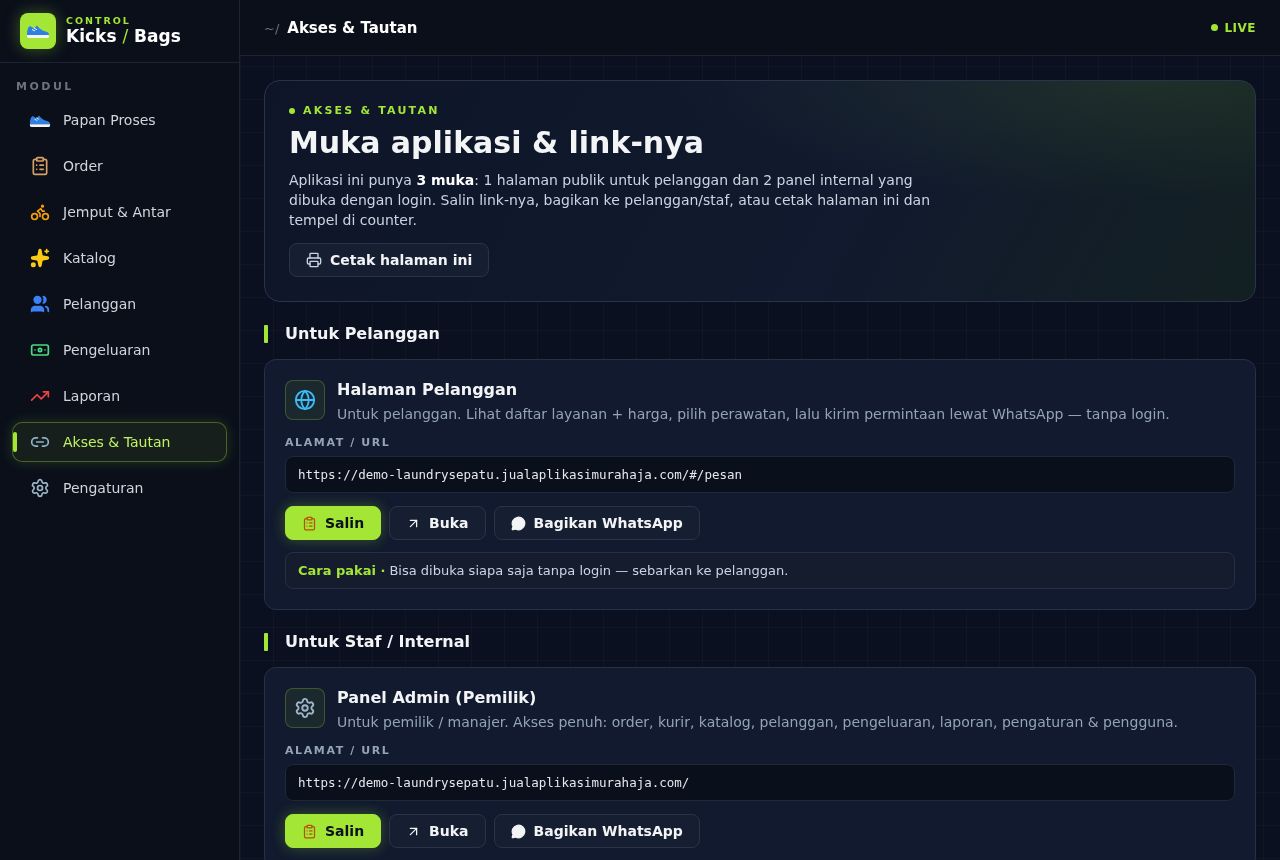 The image size is (1280, 860). I want to click on url-field: https://demo-laundrysepatu.jualaplikasimurahaja.com/, so click(760, 782).